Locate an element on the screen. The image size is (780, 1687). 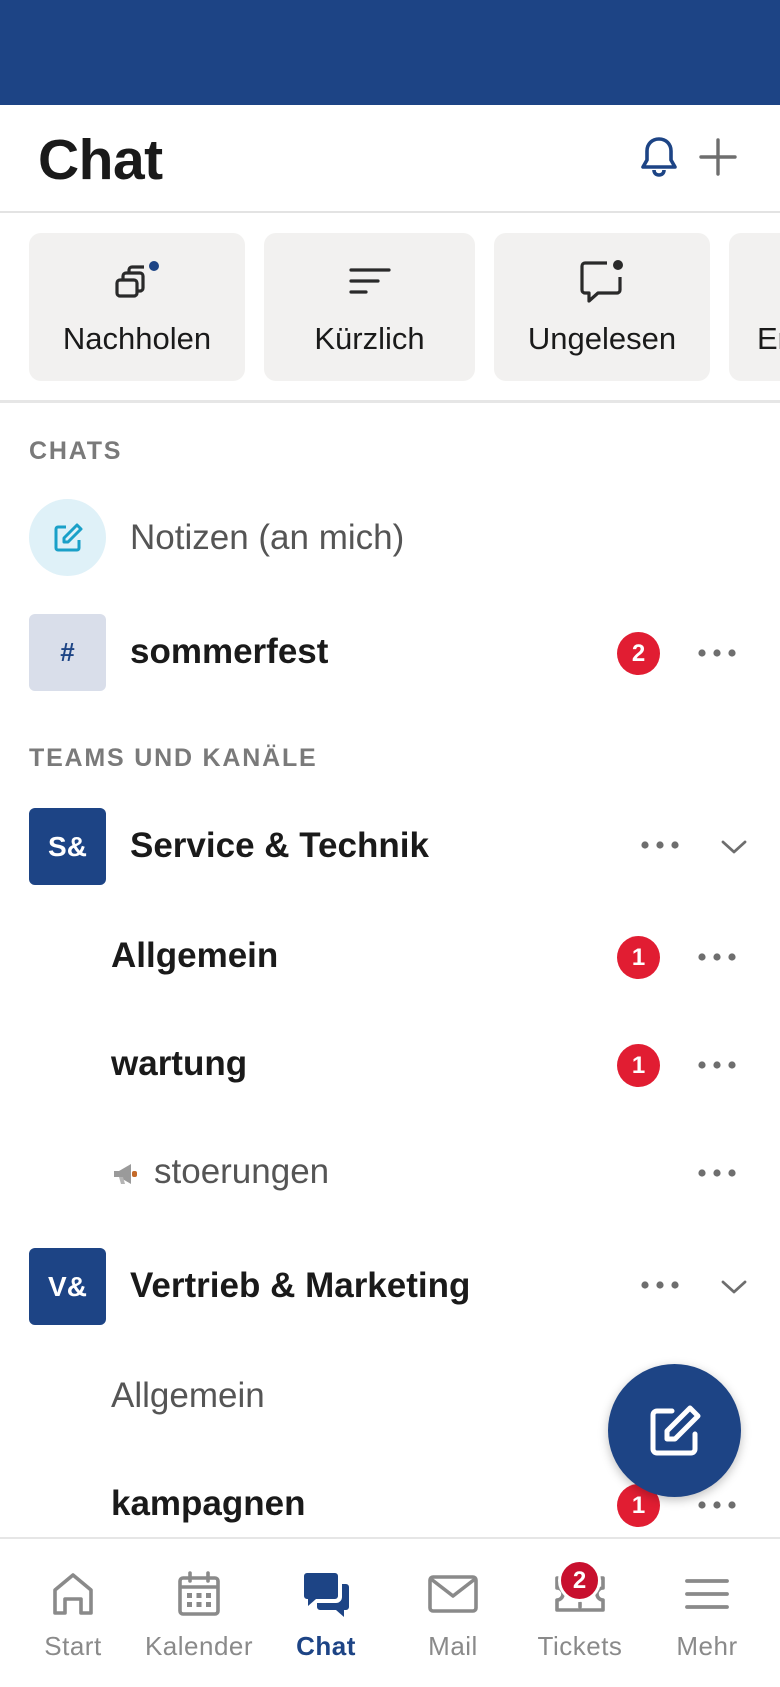
chat-icon is located at coordinates (326, 1594).